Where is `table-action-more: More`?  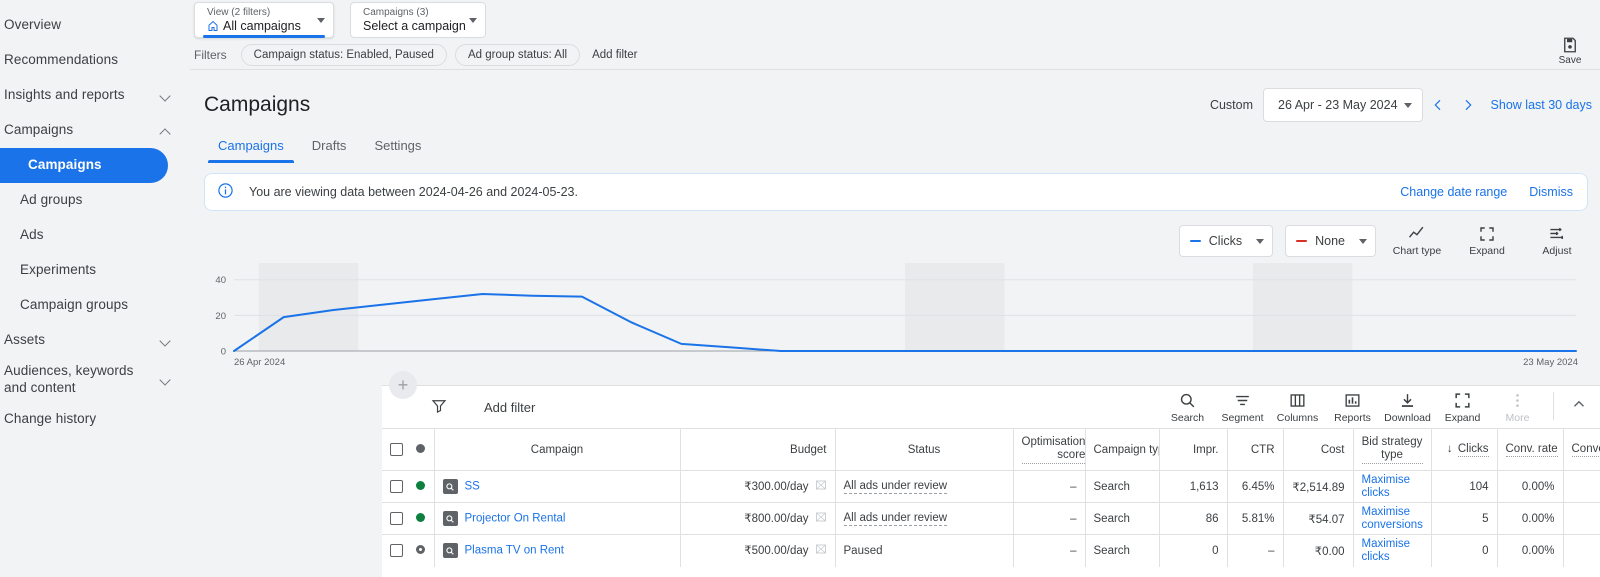
table-action-more: More is located at coordinates (1517, 407).